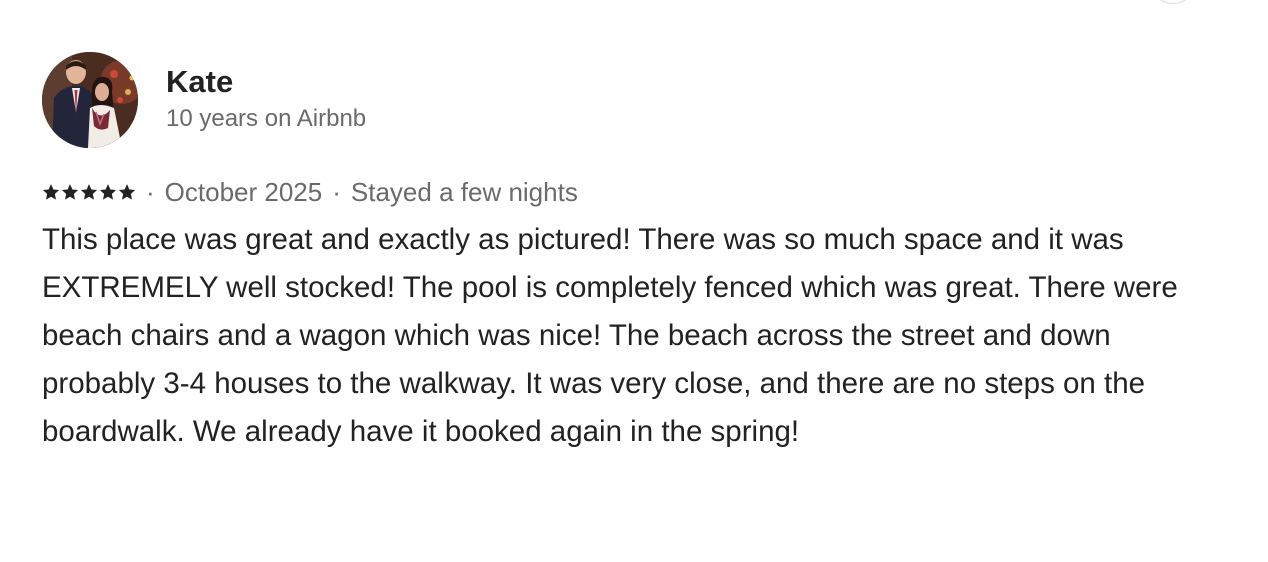  I want to click on partial-circle-button, so click(1173, 2).